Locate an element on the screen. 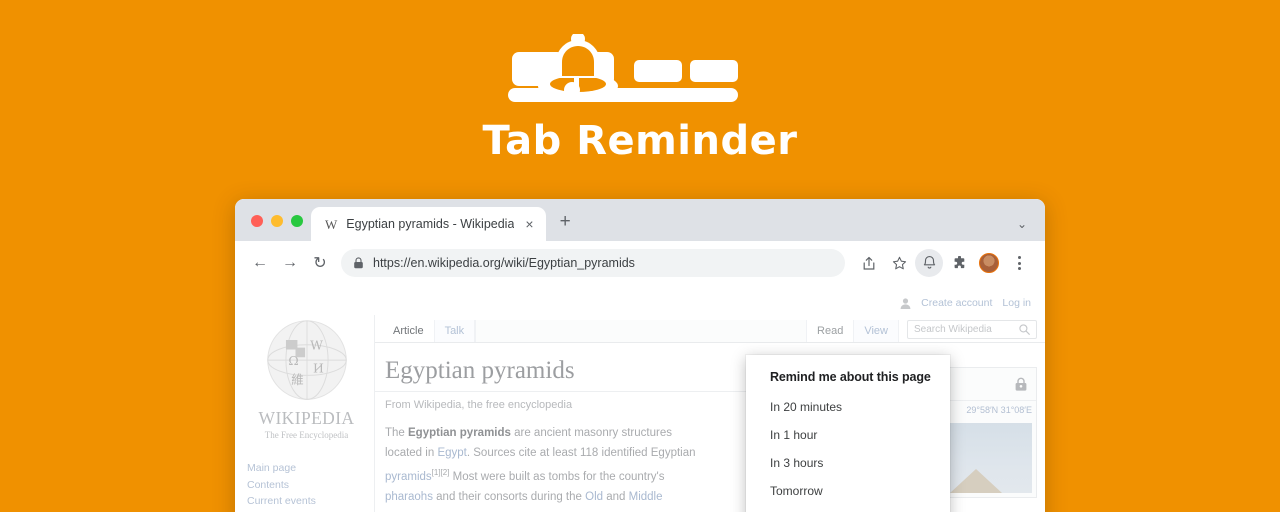  link-middle: Middle is located at coordinates (646, 497).